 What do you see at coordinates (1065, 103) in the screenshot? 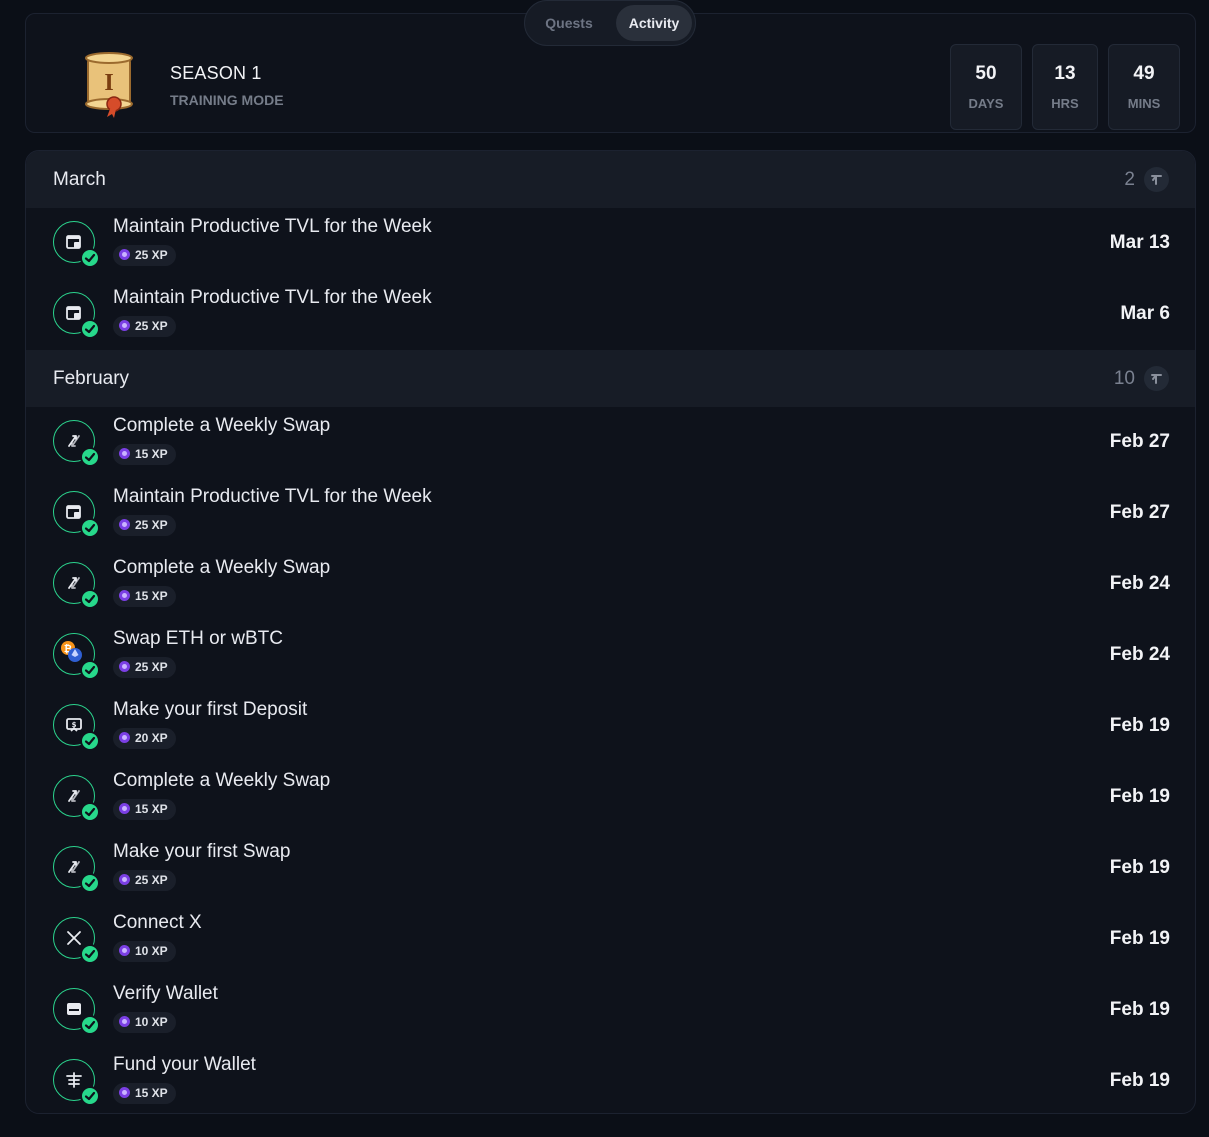
I see `timer-hours-unit: HRS` at bounding box center [1065, 103].